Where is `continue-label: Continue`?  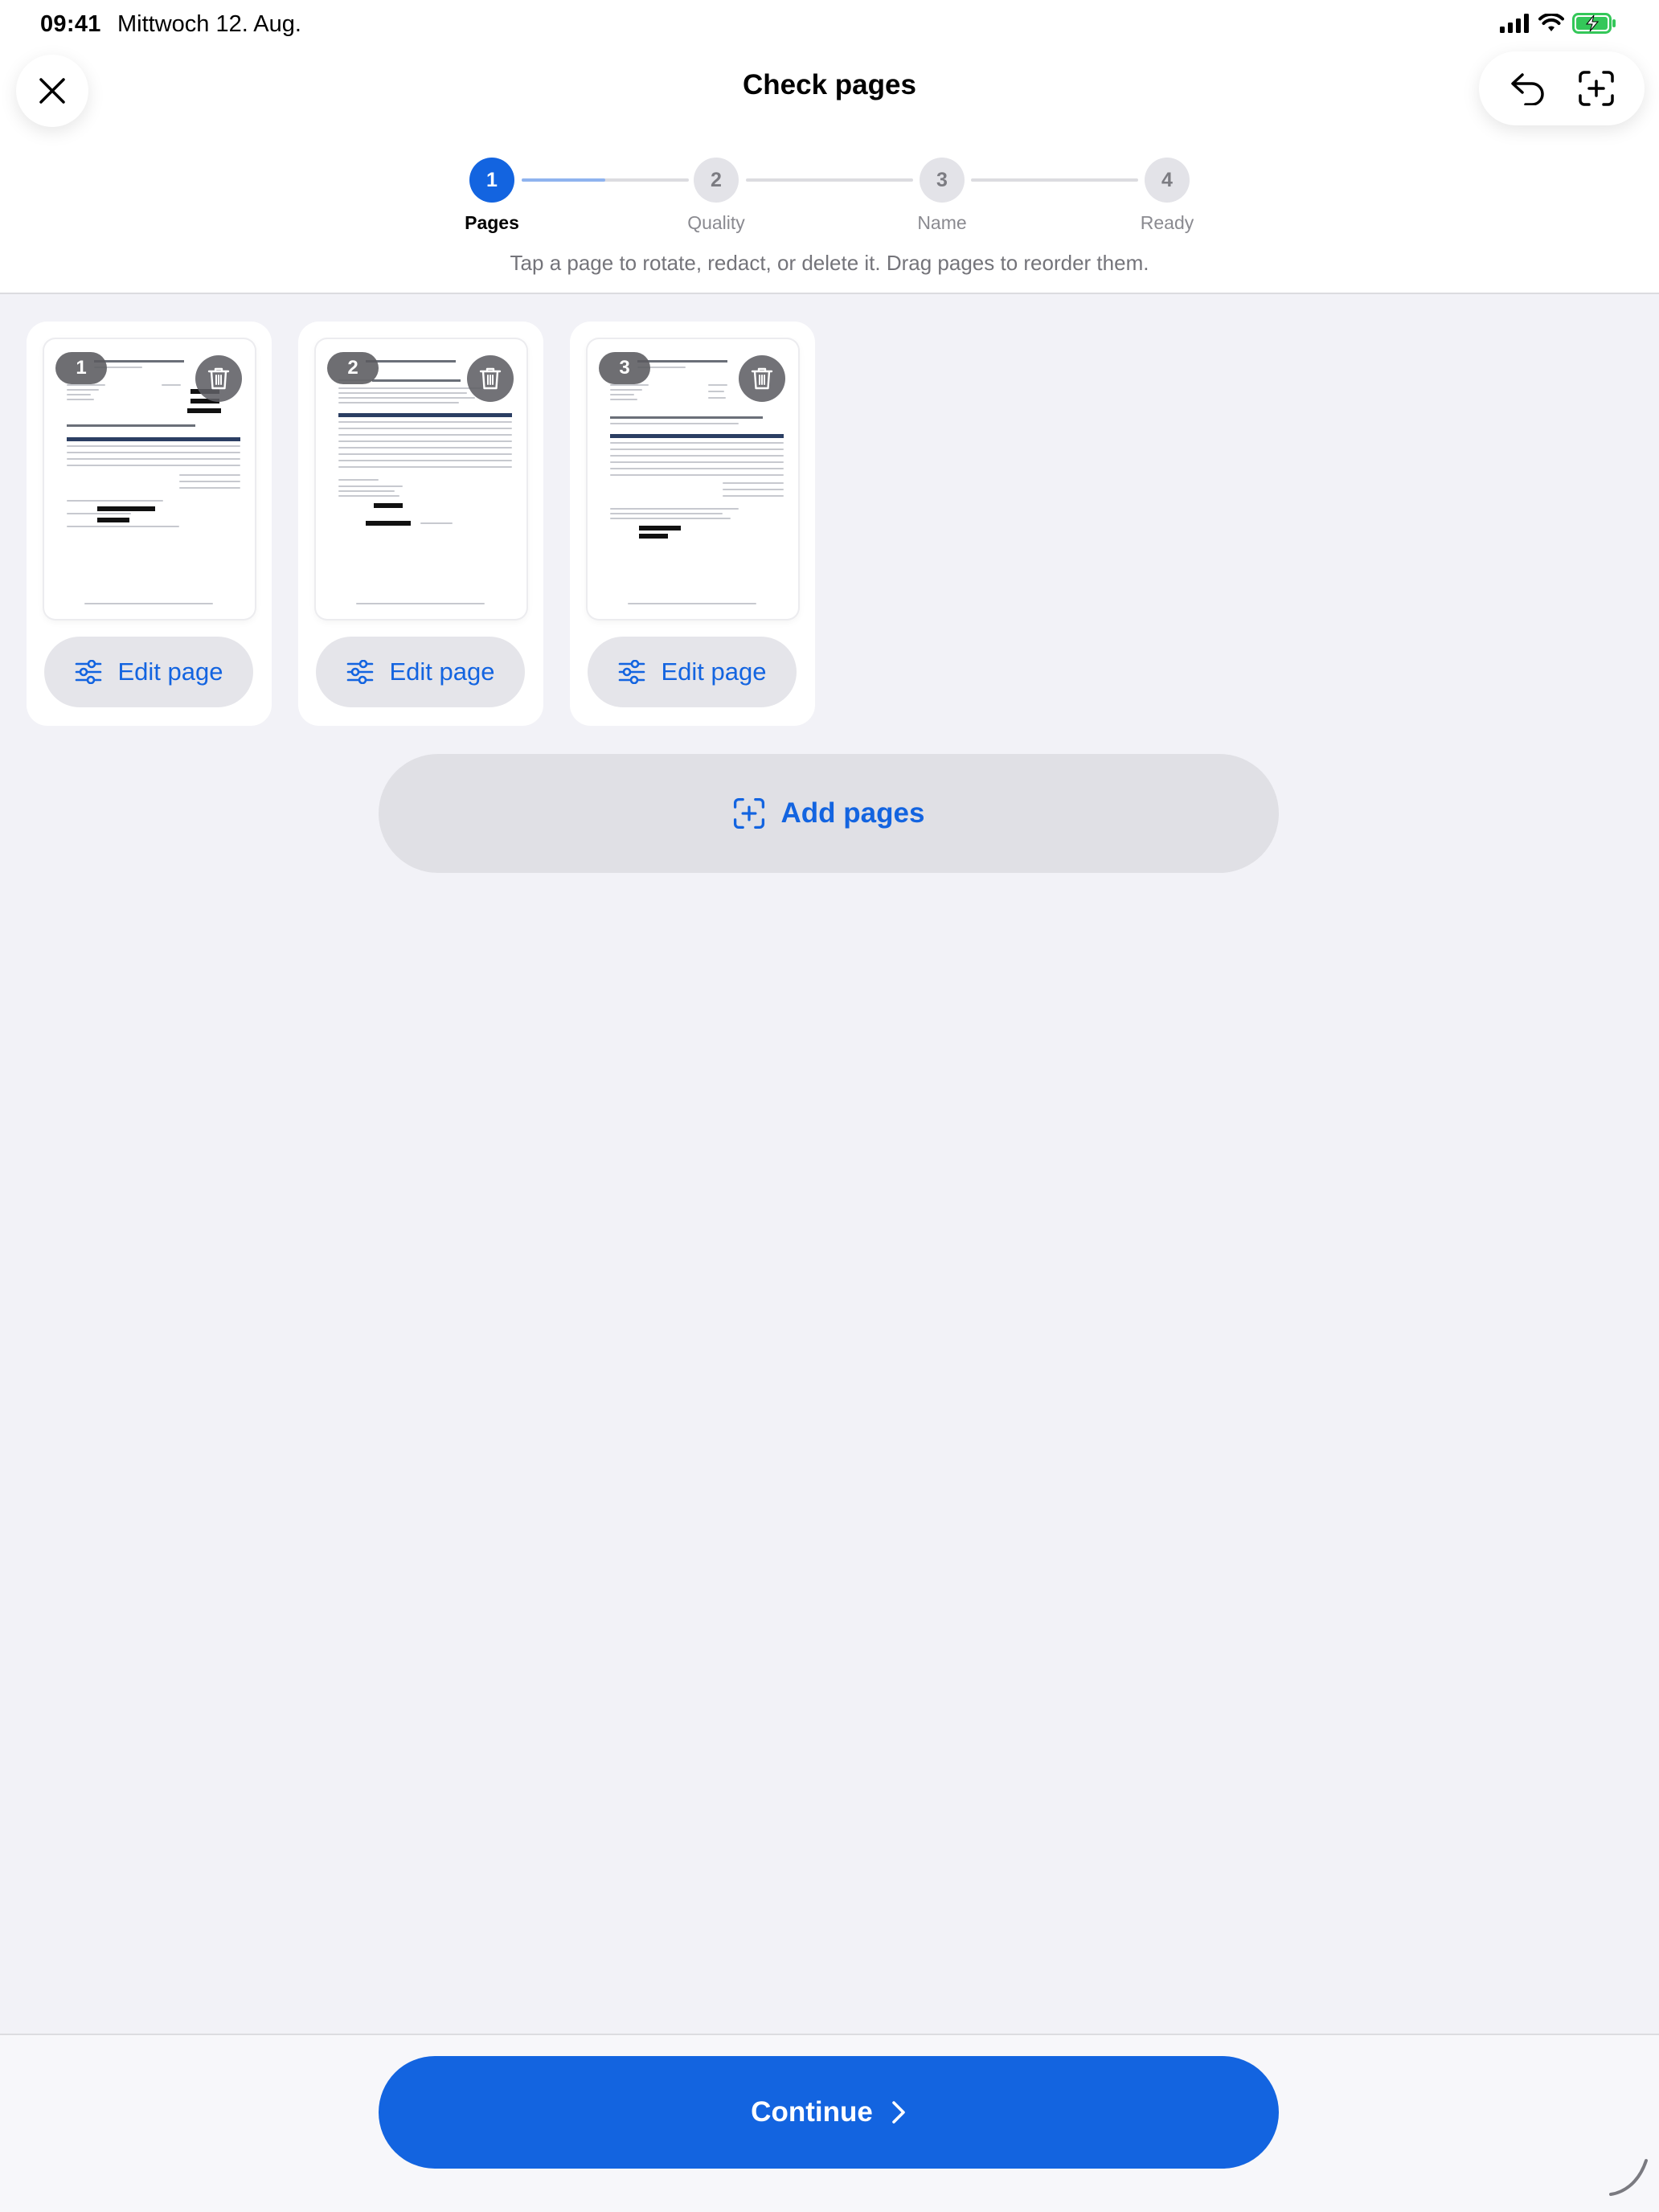
continue-label: Continue is located at coordinates (812, 2112).